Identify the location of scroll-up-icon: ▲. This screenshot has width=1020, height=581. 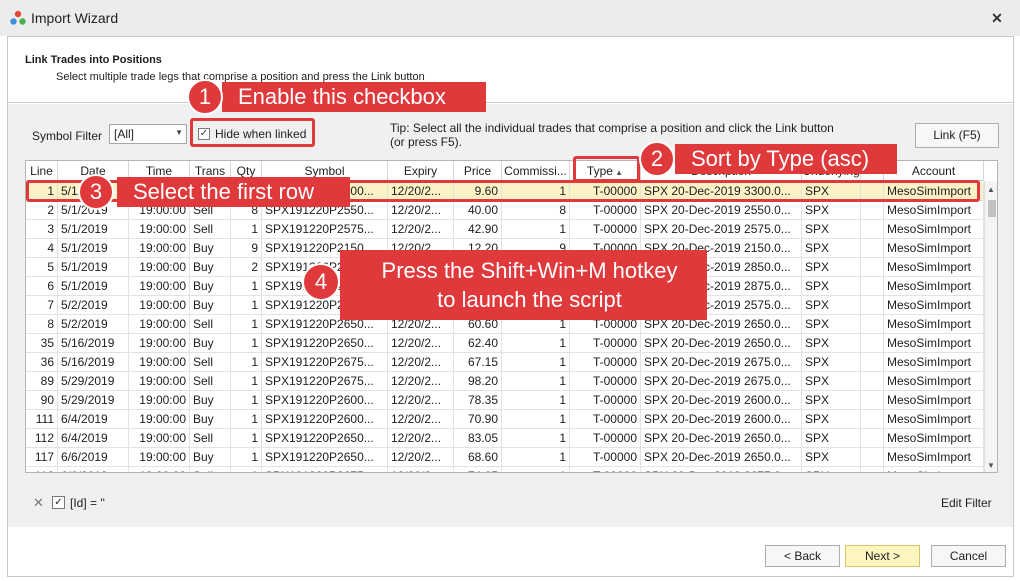
(991, 189).